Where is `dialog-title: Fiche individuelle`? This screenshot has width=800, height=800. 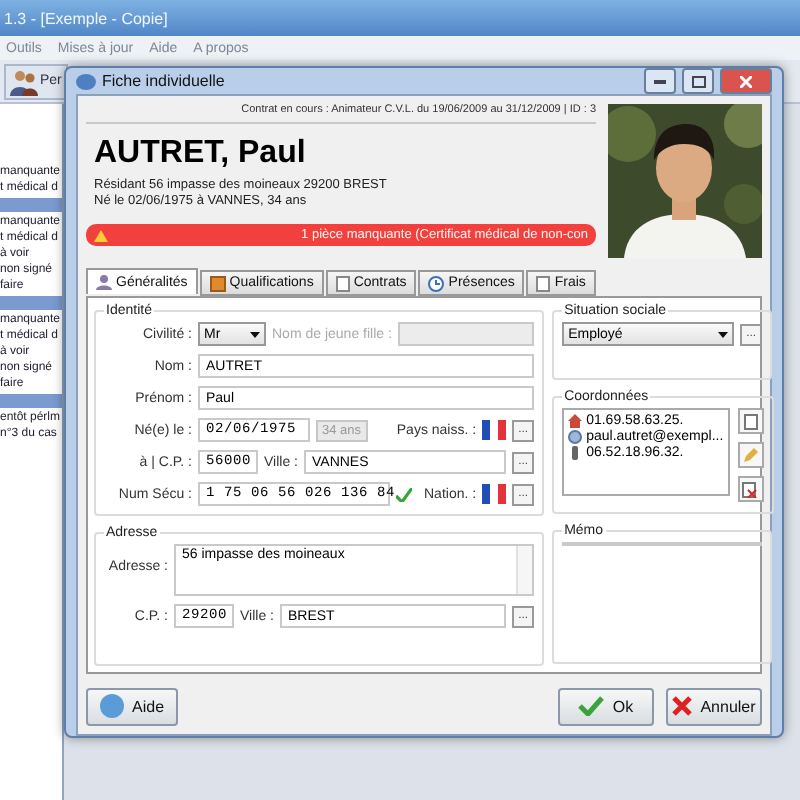
dialog-title: Fiche individuelle is located at coordinates (164, 81).